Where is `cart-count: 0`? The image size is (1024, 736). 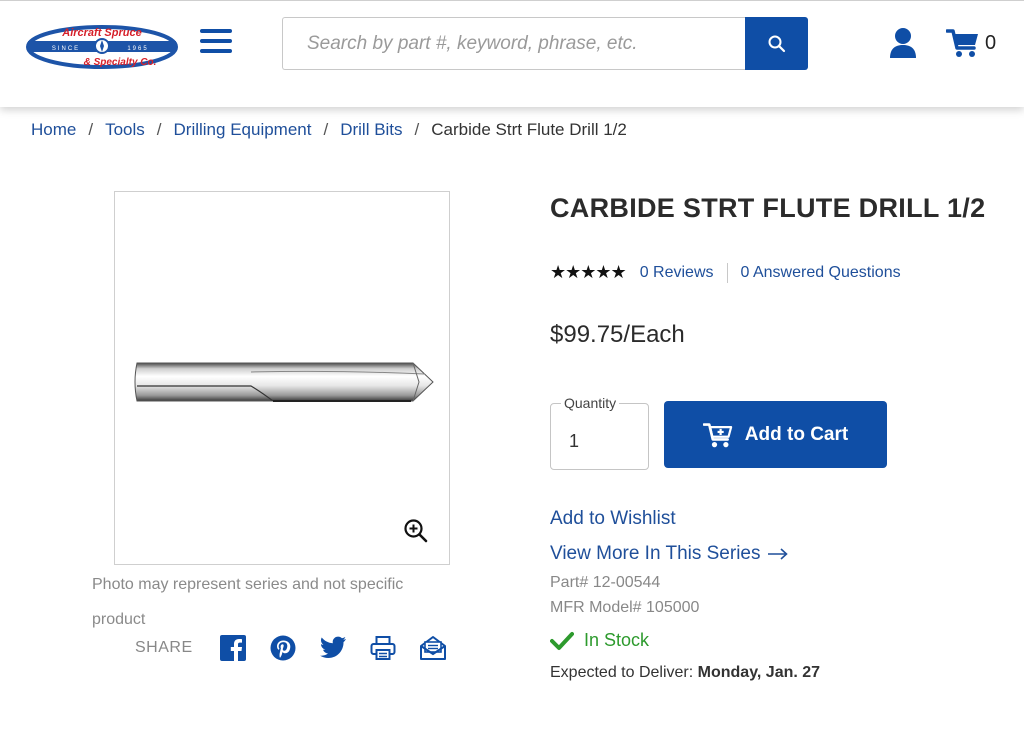 cart-count: 0 is located at coordinates (990, 43).